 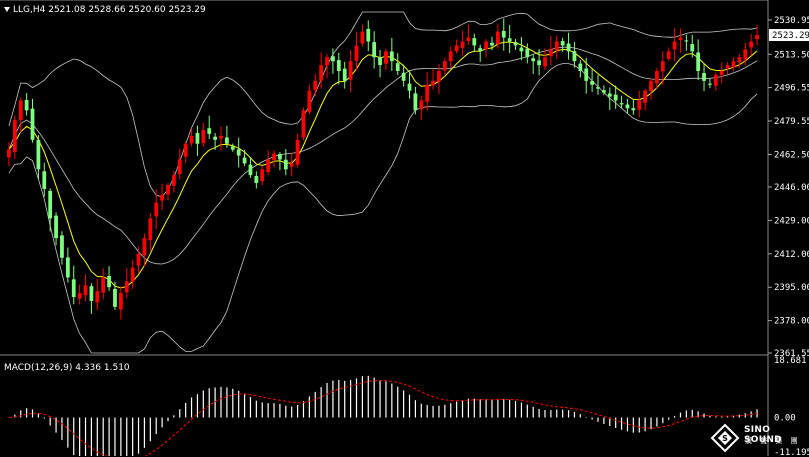 I want to click on dropdown-triangle-icon, so click(x=7, y=9).